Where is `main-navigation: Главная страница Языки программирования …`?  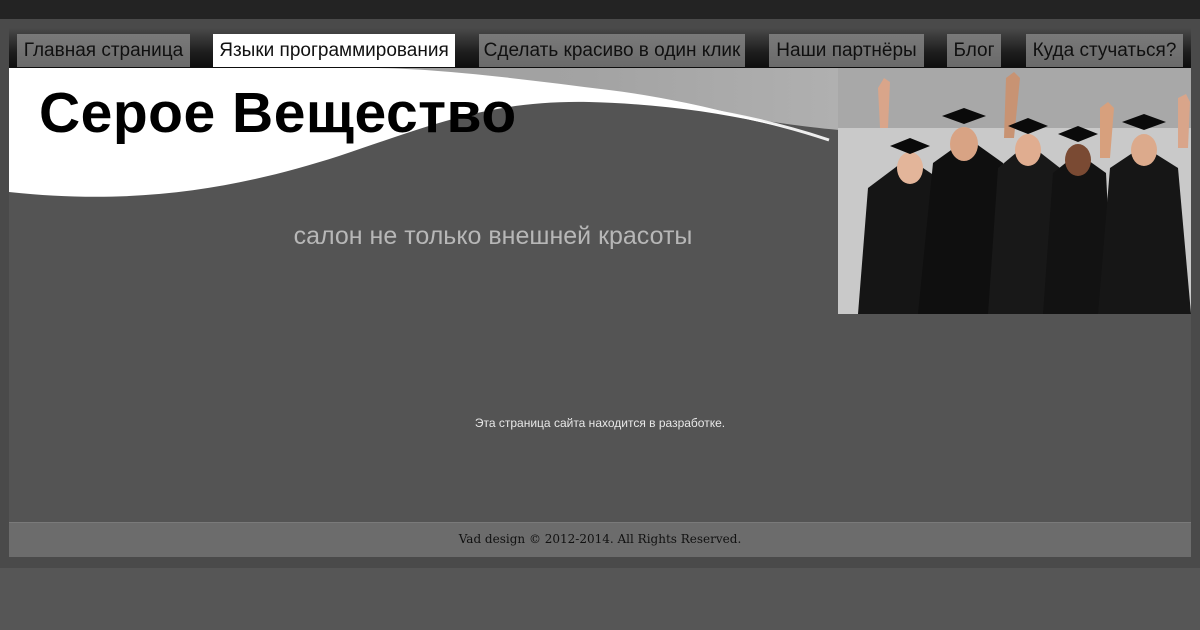
main-navigation: Главная страница Языки программирования … is located at coordinates (600, 48).